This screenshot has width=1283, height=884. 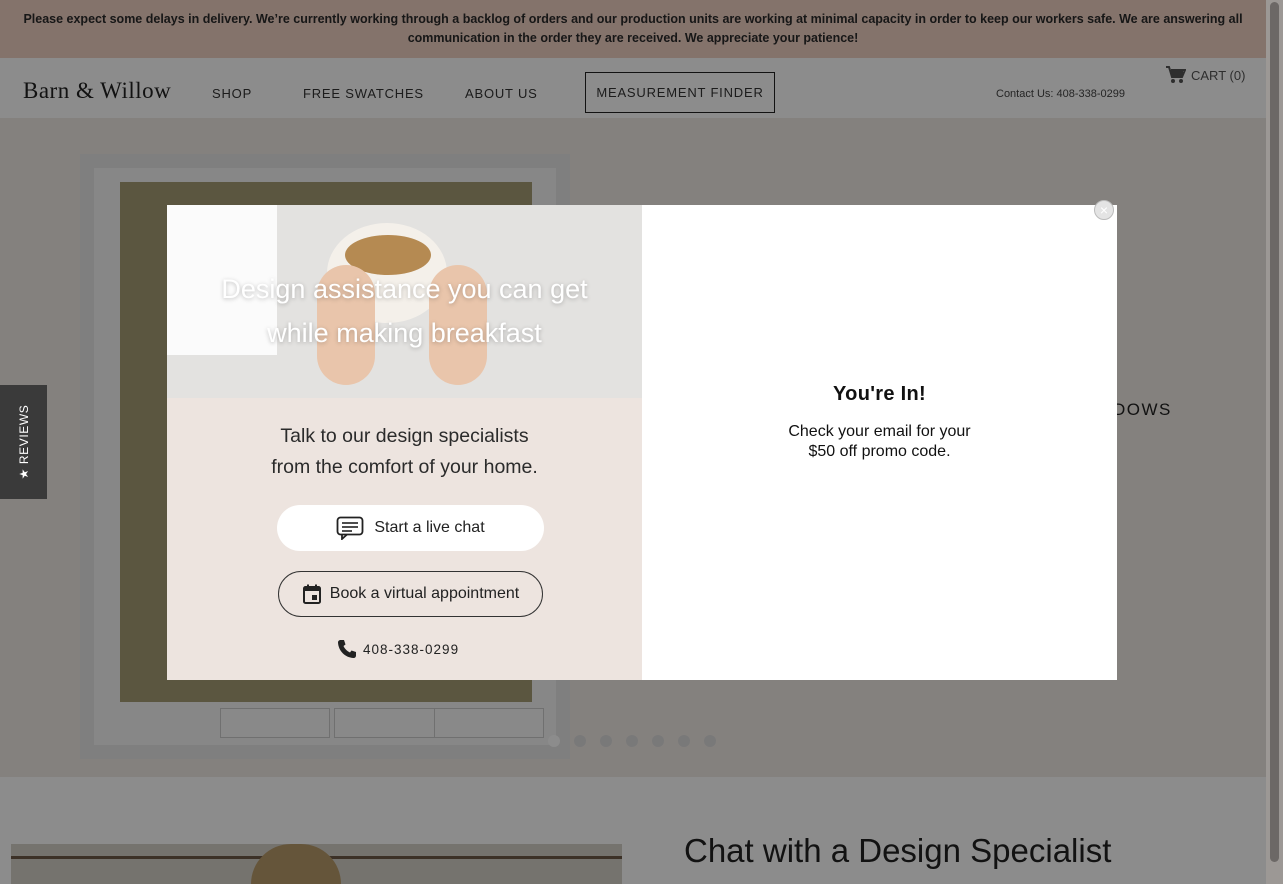 I want to click on confirmation-line-1: Check your email for your, so click(x=879, y=431).